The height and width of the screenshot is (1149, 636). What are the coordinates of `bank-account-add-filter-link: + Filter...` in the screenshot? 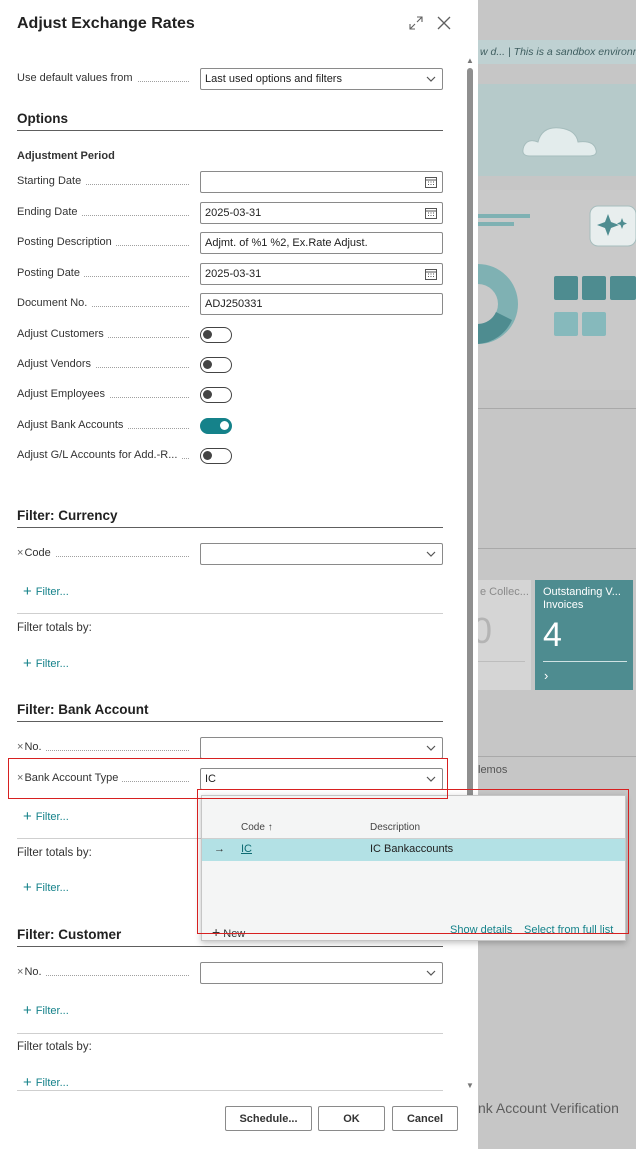 It's located at (46, 816).